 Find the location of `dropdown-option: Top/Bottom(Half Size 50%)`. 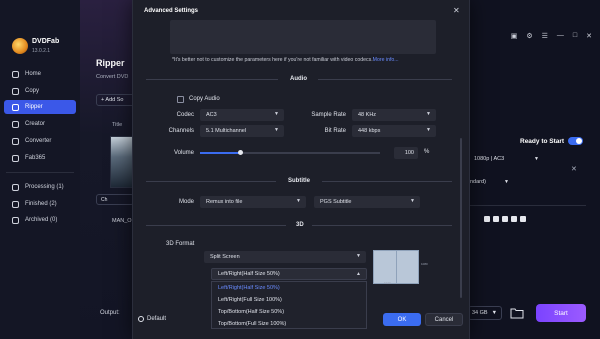

dropdown-option: Top/Bottom(Half Size 50%) is located at coordinates (251, 312).